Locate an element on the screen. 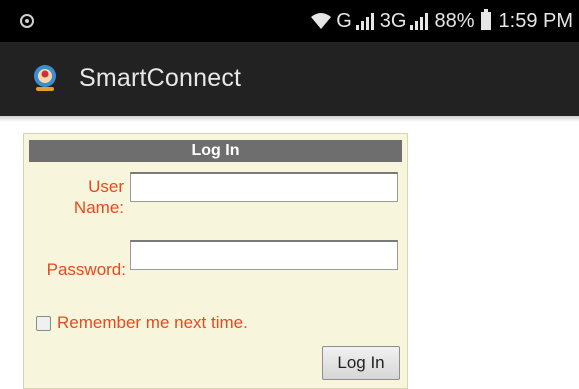 The height and width of the screenshot is (389, 579). wifi-icon is located at coordinates (321, 21).